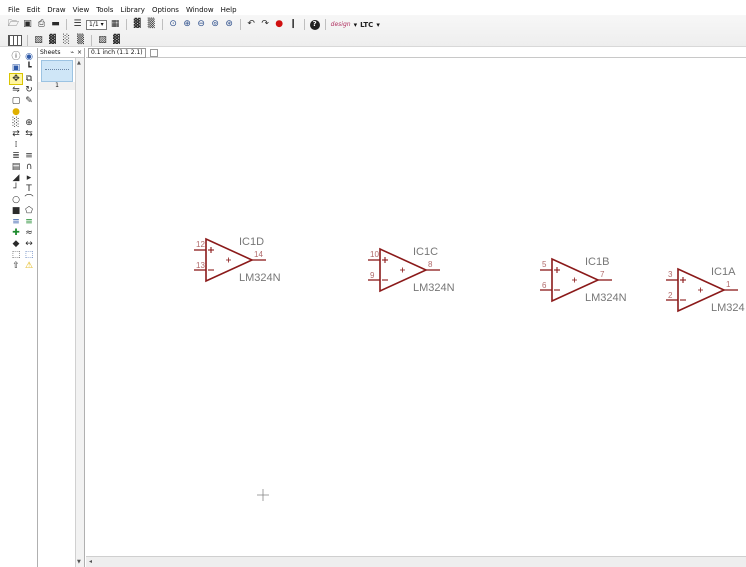 This screenshot has width=746, height=567. Describe the element at coordinates (16, 156) in the screenshot. I see `name-icon: ≣` at that location.